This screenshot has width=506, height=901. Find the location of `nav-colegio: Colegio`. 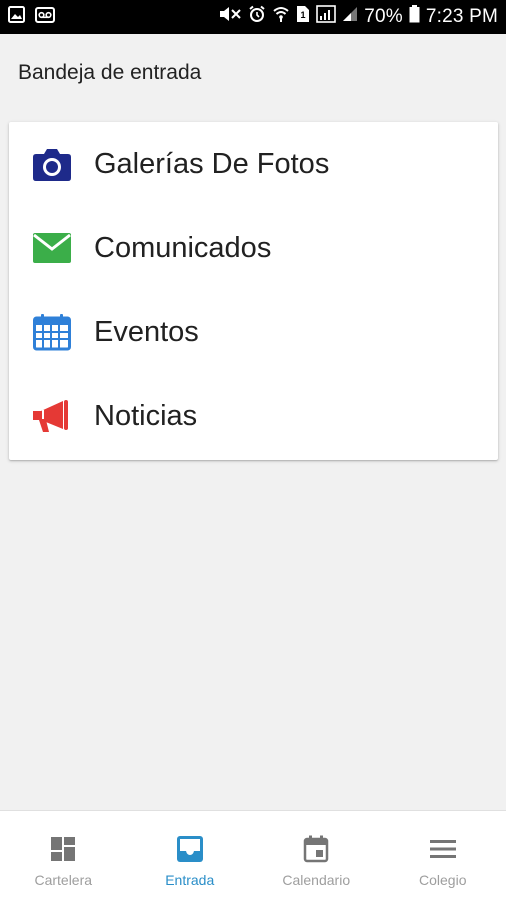

nav-colegio: Colegio is located at coordinates (443, 856).